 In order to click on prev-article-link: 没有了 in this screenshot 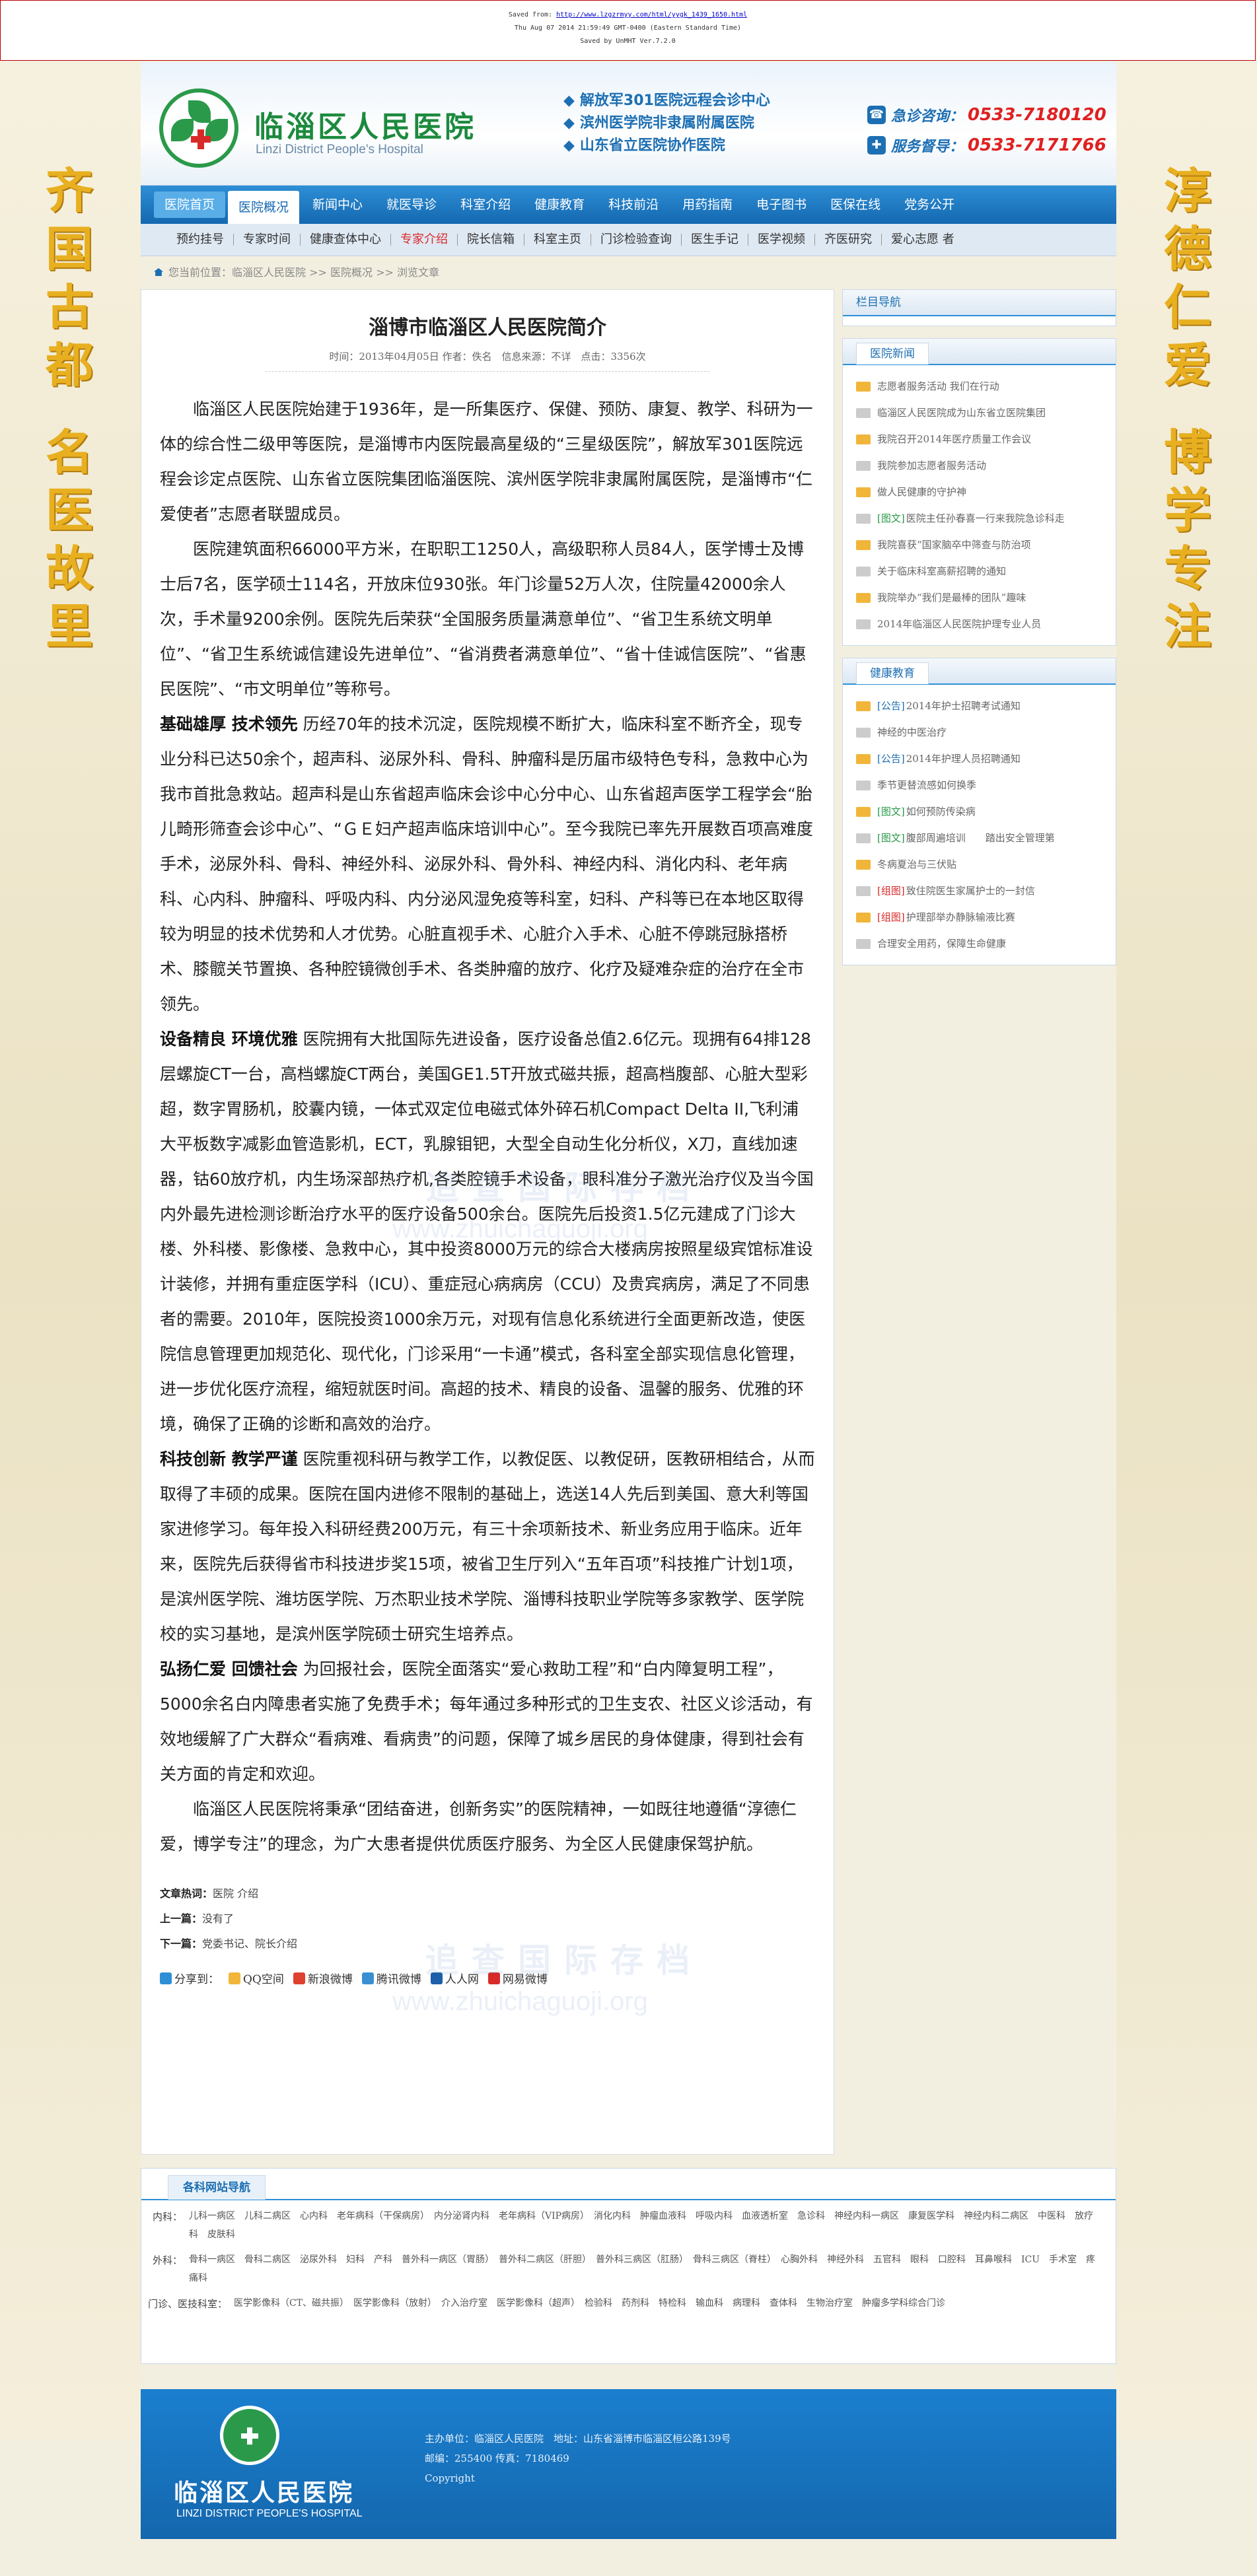, I will do `click(218, 1919)`.